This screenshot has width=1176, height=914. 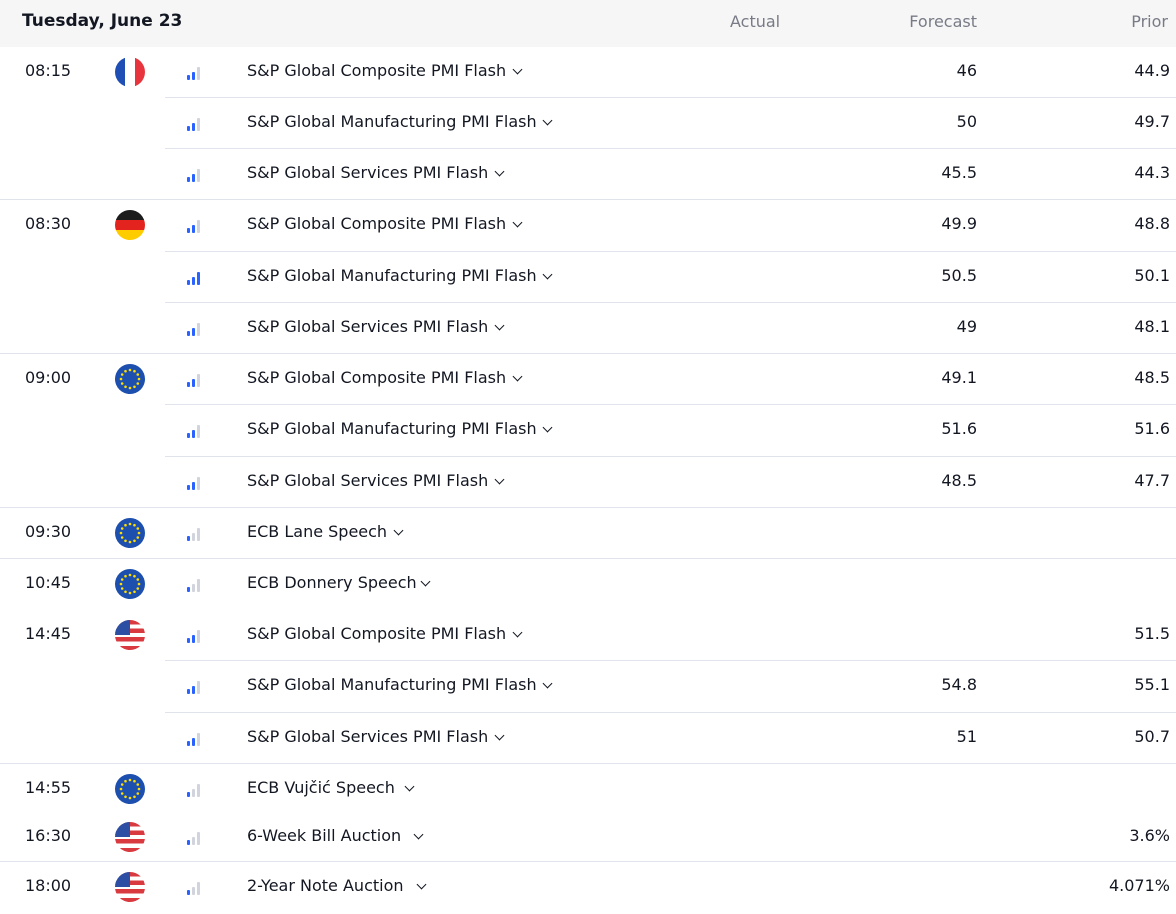 I want to click on forecast-column-header: Forecast, so click(x=943, y=21).